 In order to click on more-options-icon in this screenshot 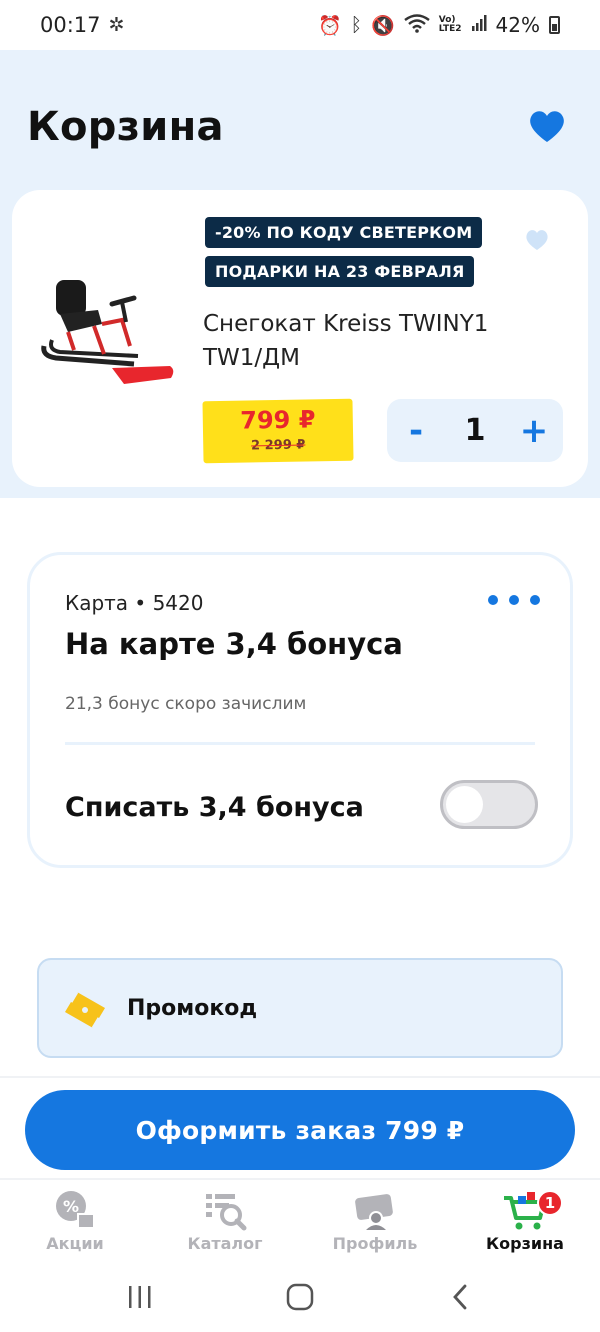, I will do `click(514, 600)`.